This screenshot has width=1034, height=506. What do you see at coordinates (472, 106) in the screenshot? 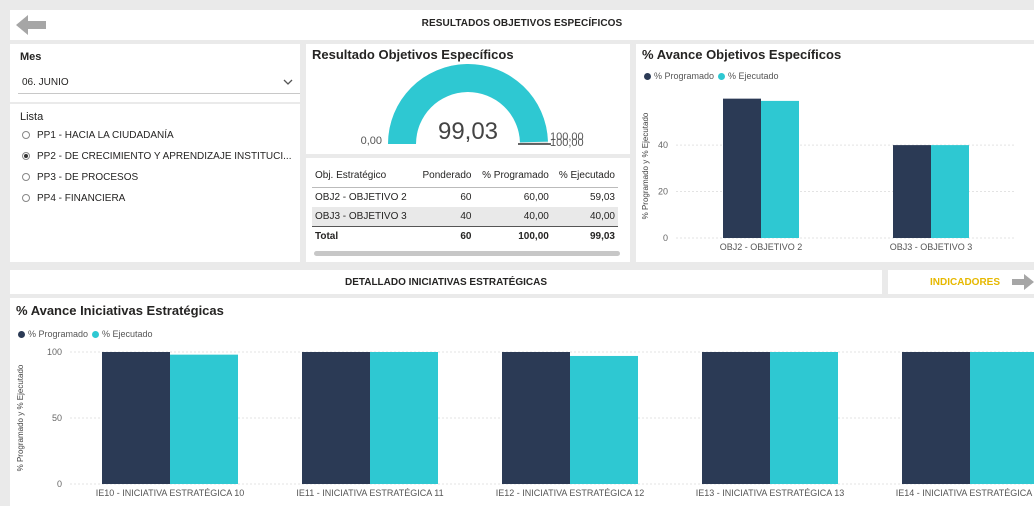
I see `gauge-chart: 99,030,00 100,00100,00` at bounding box center [472, 106].